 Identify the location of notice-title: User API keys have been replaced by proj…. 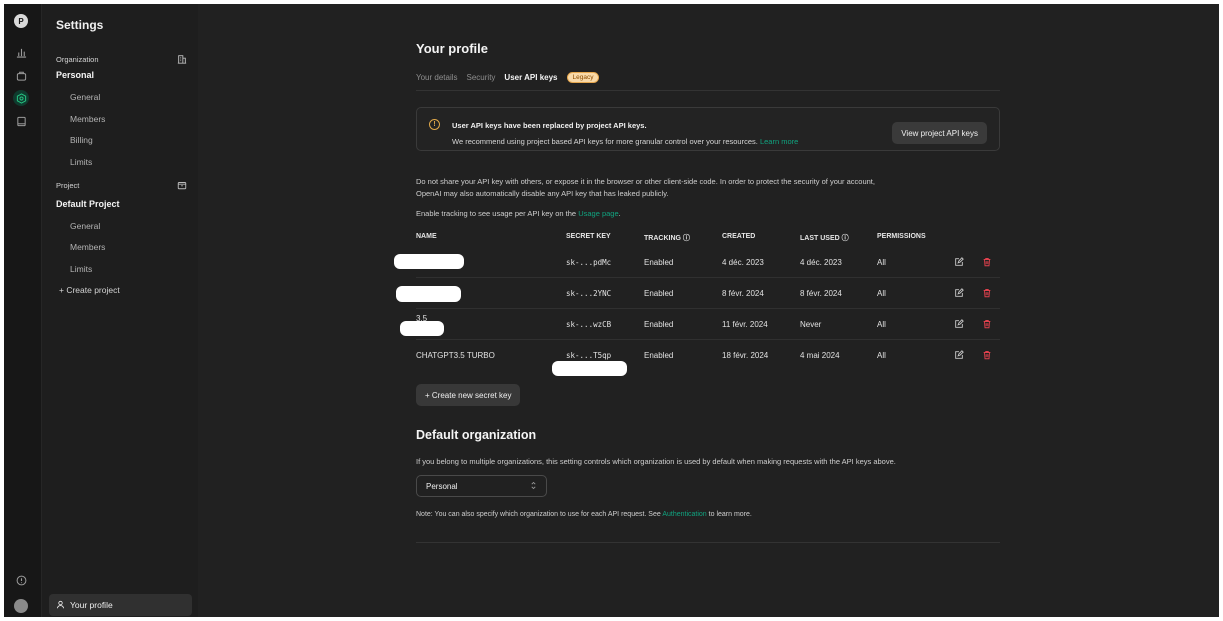
(549, 125).